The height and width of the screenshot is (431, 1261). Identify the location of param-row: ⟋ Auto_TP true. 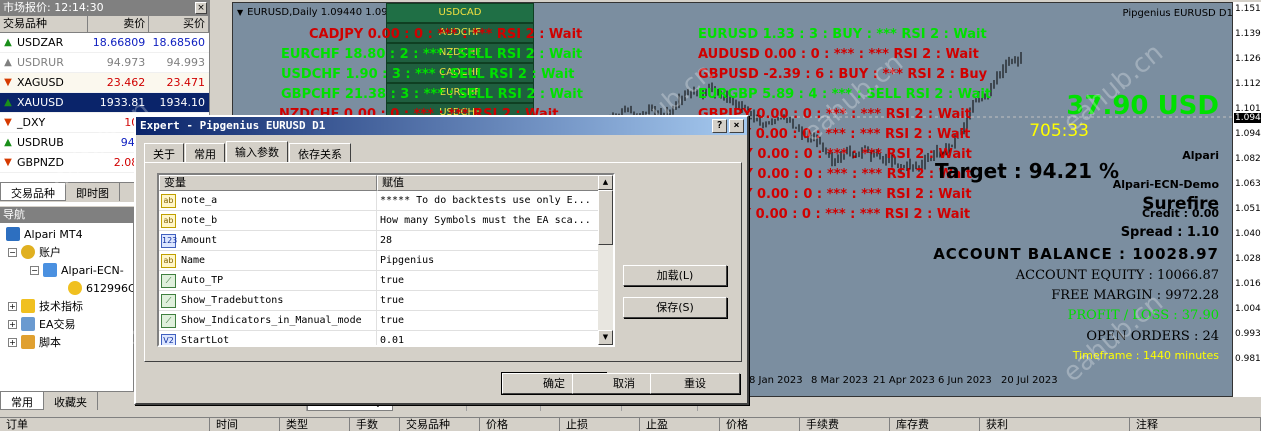
(386, 281).